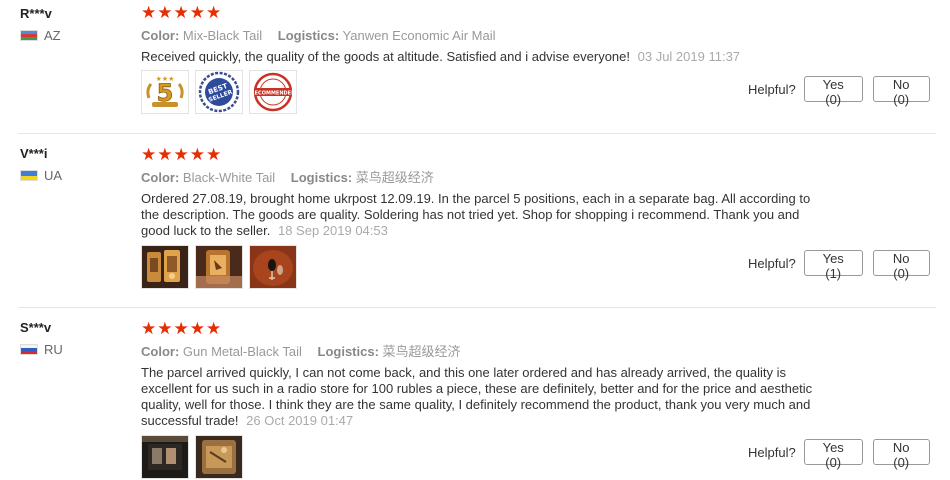 This screenshot has height=480, width=950. What do you see at coordinates (332, 230) in the screenshot?
I see `review-date: 18 Sep 2019 04:53` at bounding box center [332, 230].